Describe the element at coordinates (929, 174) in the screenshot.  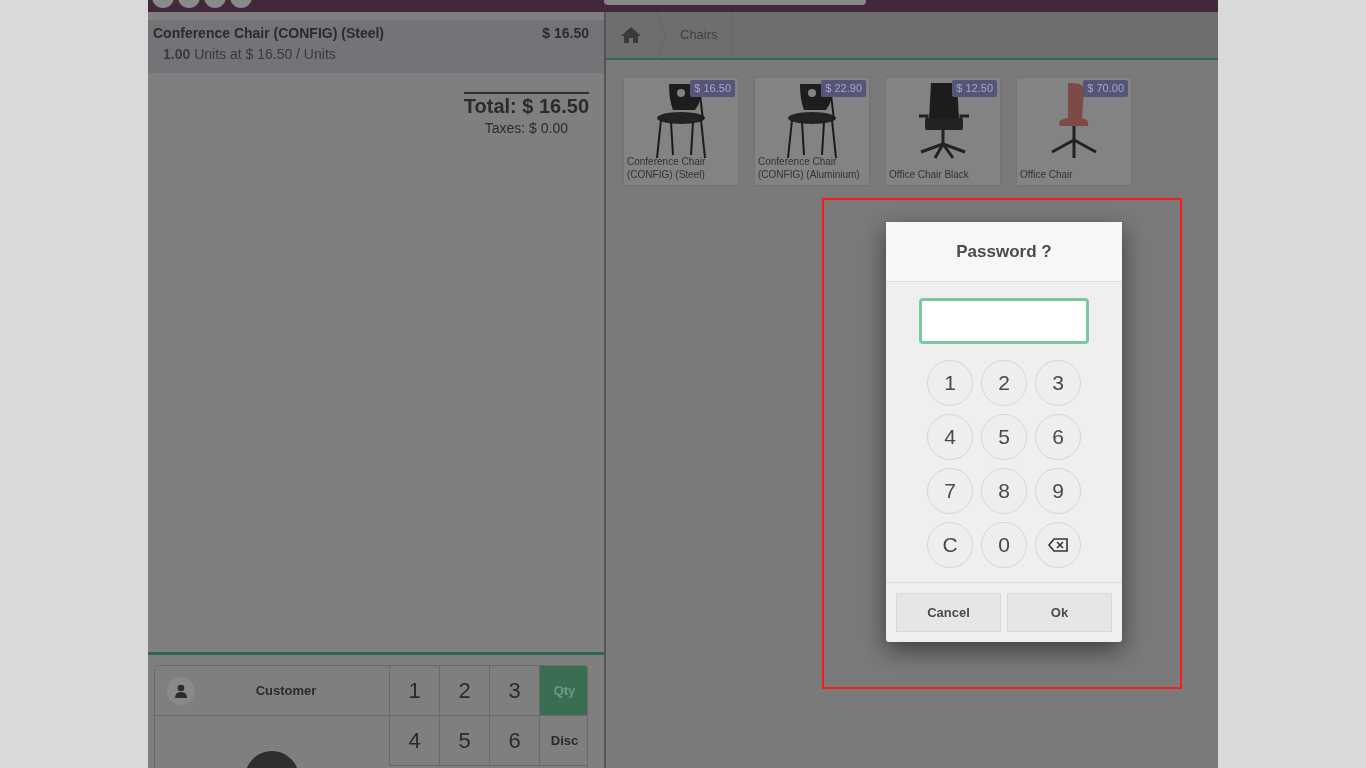
I see `product-name: Office Chair Black` at that location.